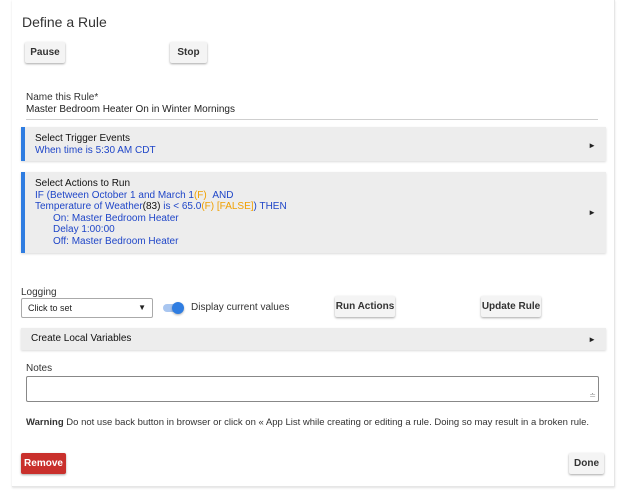  I want to click on rule-name-label: Name this Rule*, so click(62, 97).